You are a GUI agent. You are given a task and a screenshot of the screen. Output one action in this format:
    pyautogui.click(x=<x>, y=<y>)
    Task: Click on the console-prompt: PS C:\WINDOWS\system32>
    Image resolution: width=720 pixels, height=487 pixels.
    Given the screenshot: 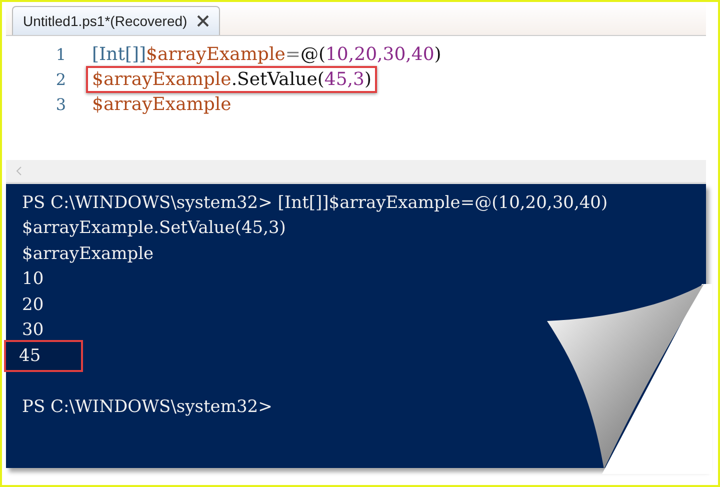 What is the action you would take?
    pyautogui.click(x=147, y=407)
    